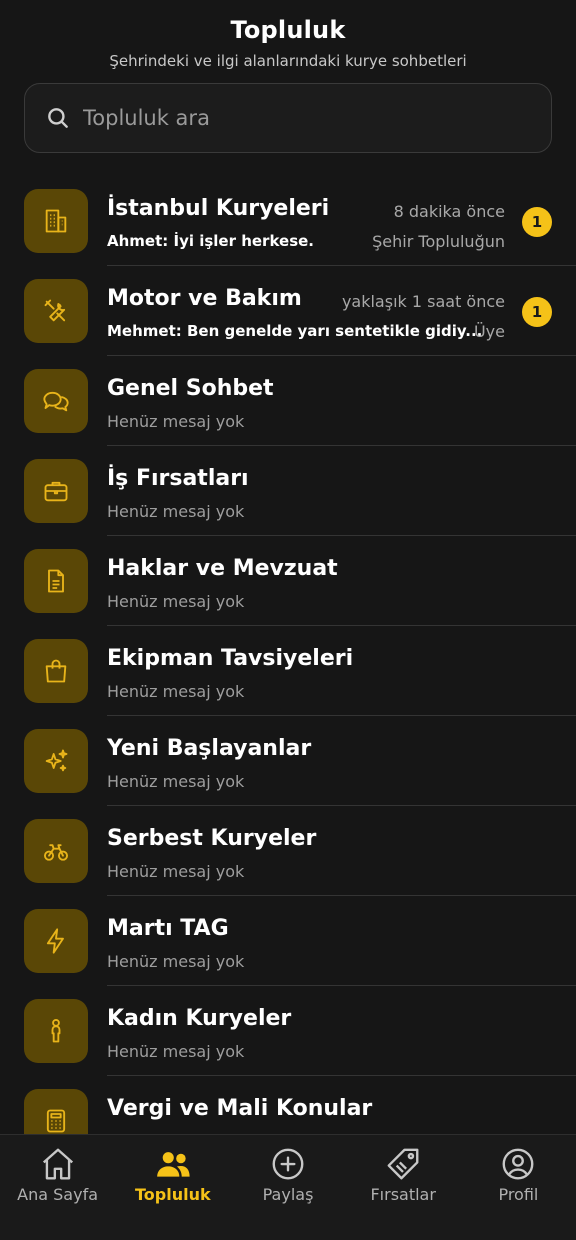 The width and height of the screenshot is (576, 1240). What do you see at coordinates (172, 1194) in the screenshot?
I see `tab-label: Topluluk` at bounding box center [172, 1194].